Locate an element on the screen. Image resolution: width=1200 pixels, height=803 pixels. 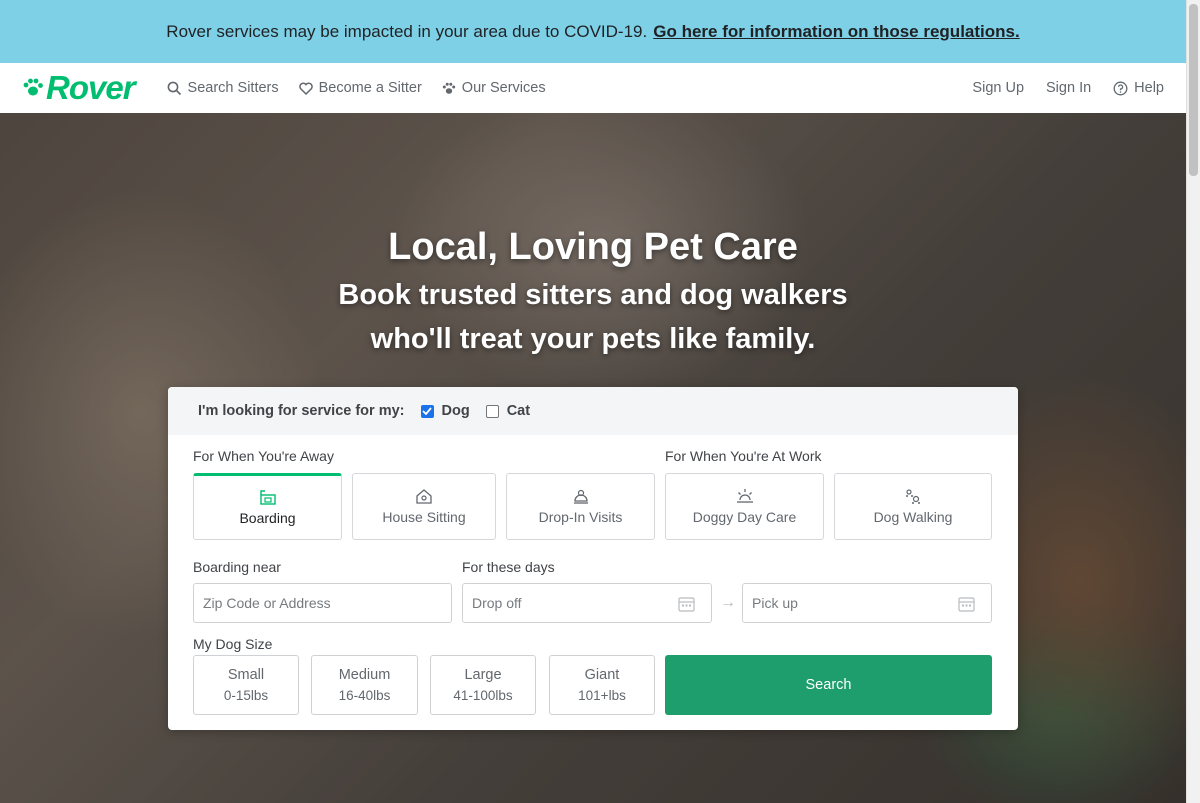
size-large: Large 41-100lbs is located at coordinates (483, 685).